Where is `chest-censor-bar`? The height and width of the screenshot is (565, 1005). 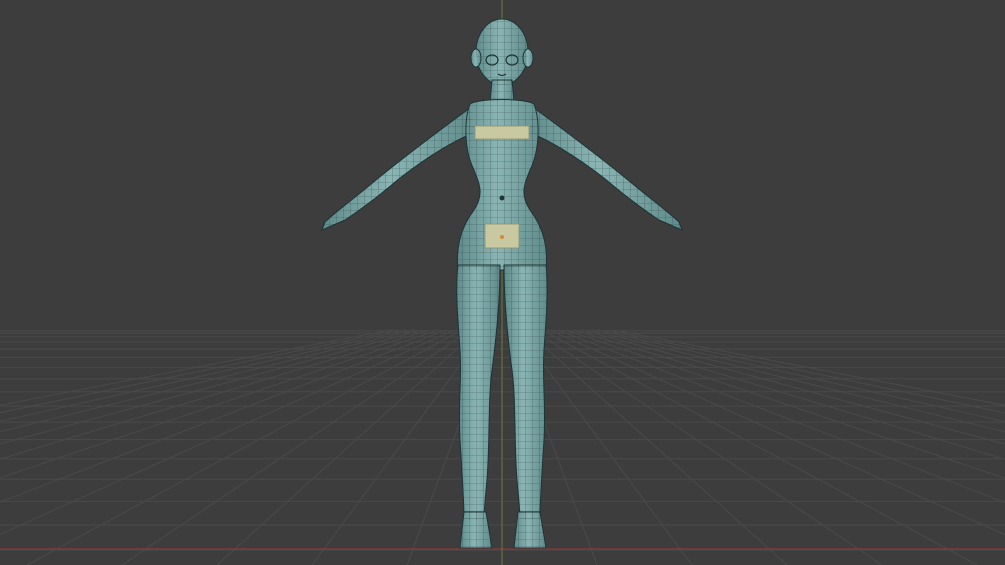
chest-censor-bar is located at coordinates (502, 132).